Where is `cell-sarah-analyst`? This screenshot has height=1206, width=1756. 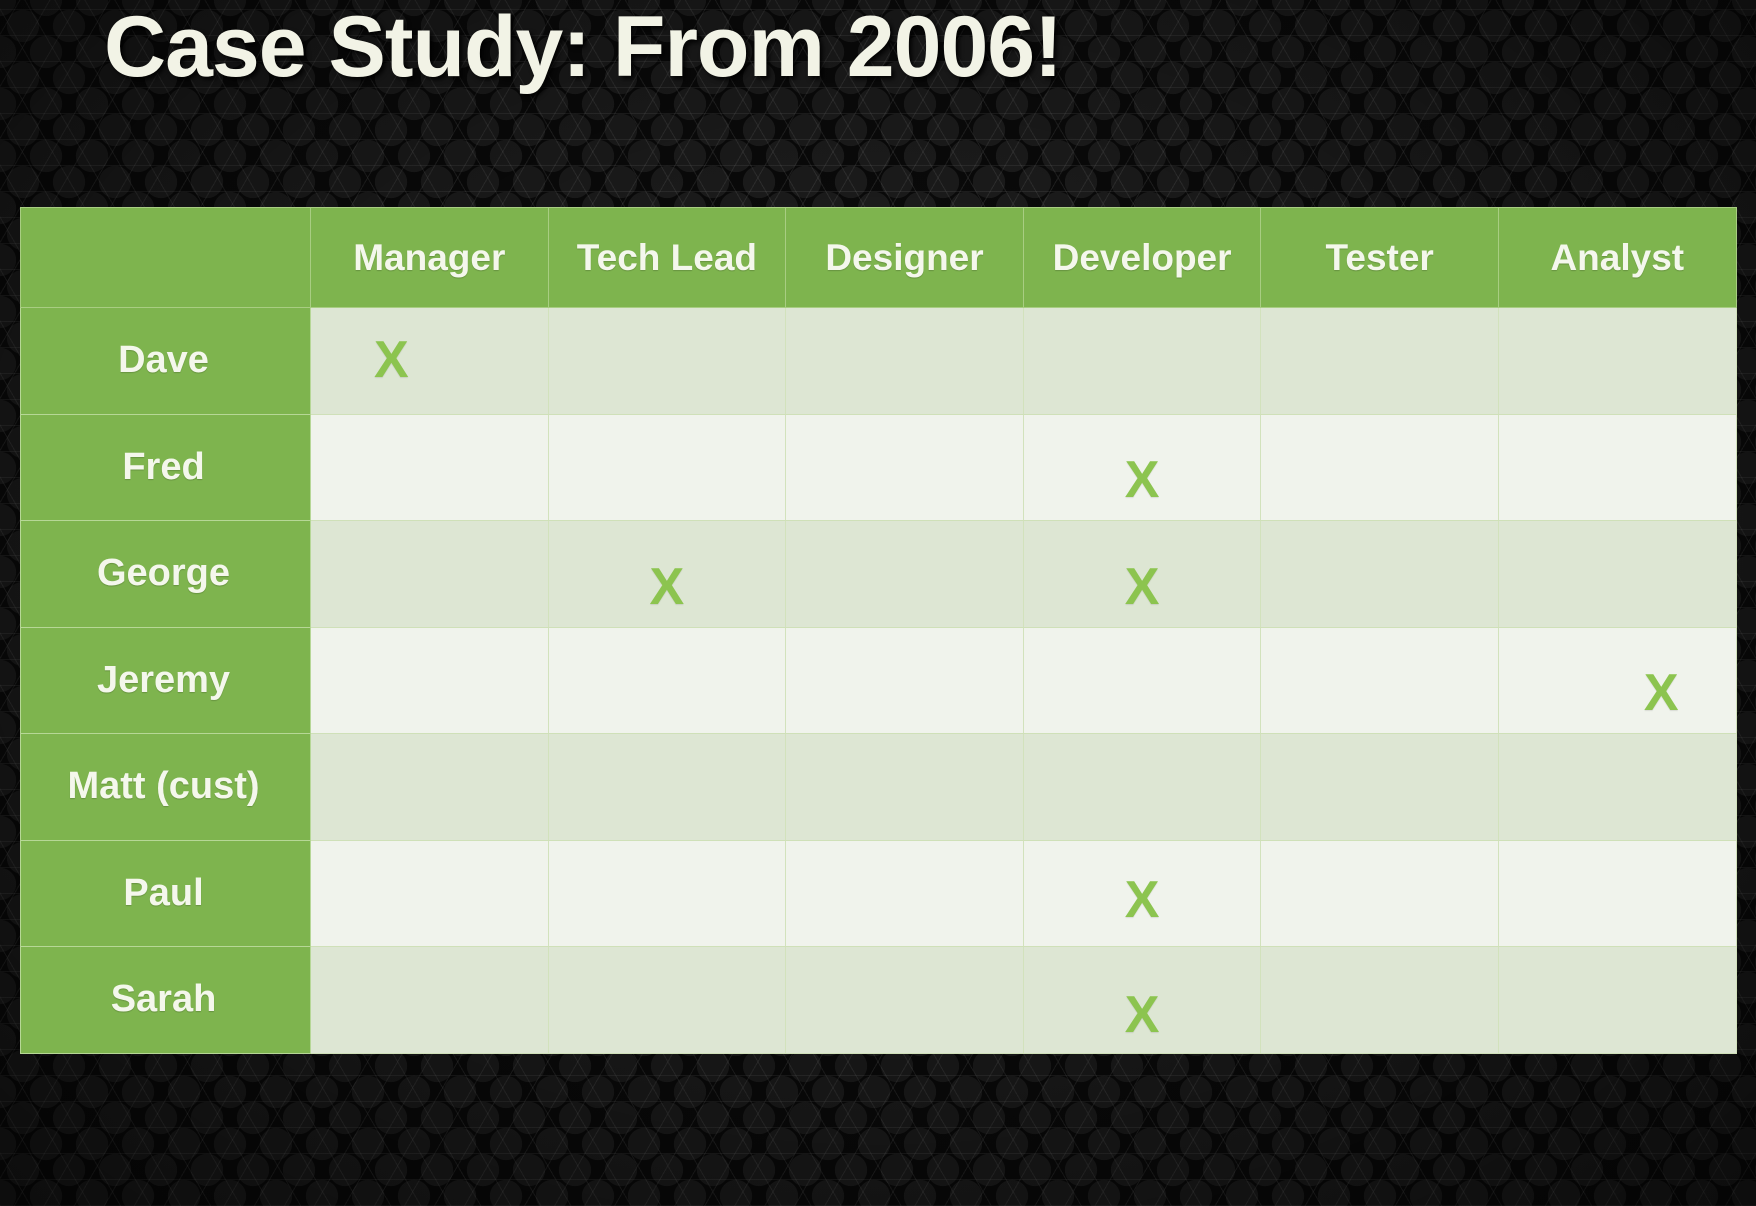 cell-sarah-analyst is located at coordinates (1617, 1000).